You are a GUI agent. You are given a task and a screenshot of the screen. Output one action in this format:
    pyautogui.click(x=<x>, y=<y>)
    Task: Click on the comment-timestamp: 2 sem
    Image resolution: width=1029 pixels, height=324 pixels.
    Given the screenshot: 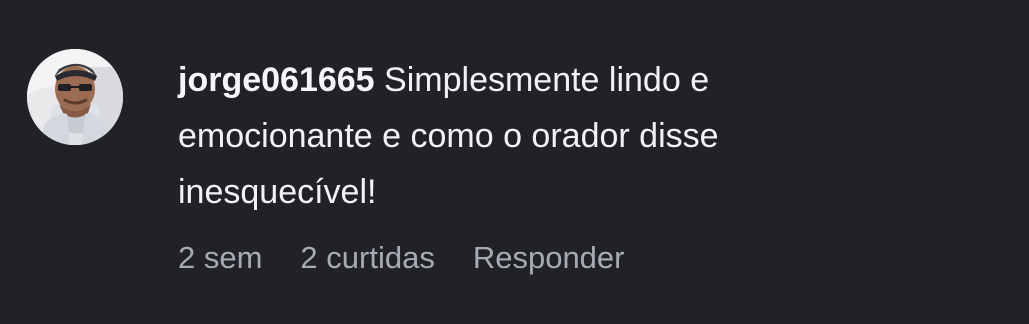 What is the action you would take?
    pyautogui.click(x=220, y=257)
    